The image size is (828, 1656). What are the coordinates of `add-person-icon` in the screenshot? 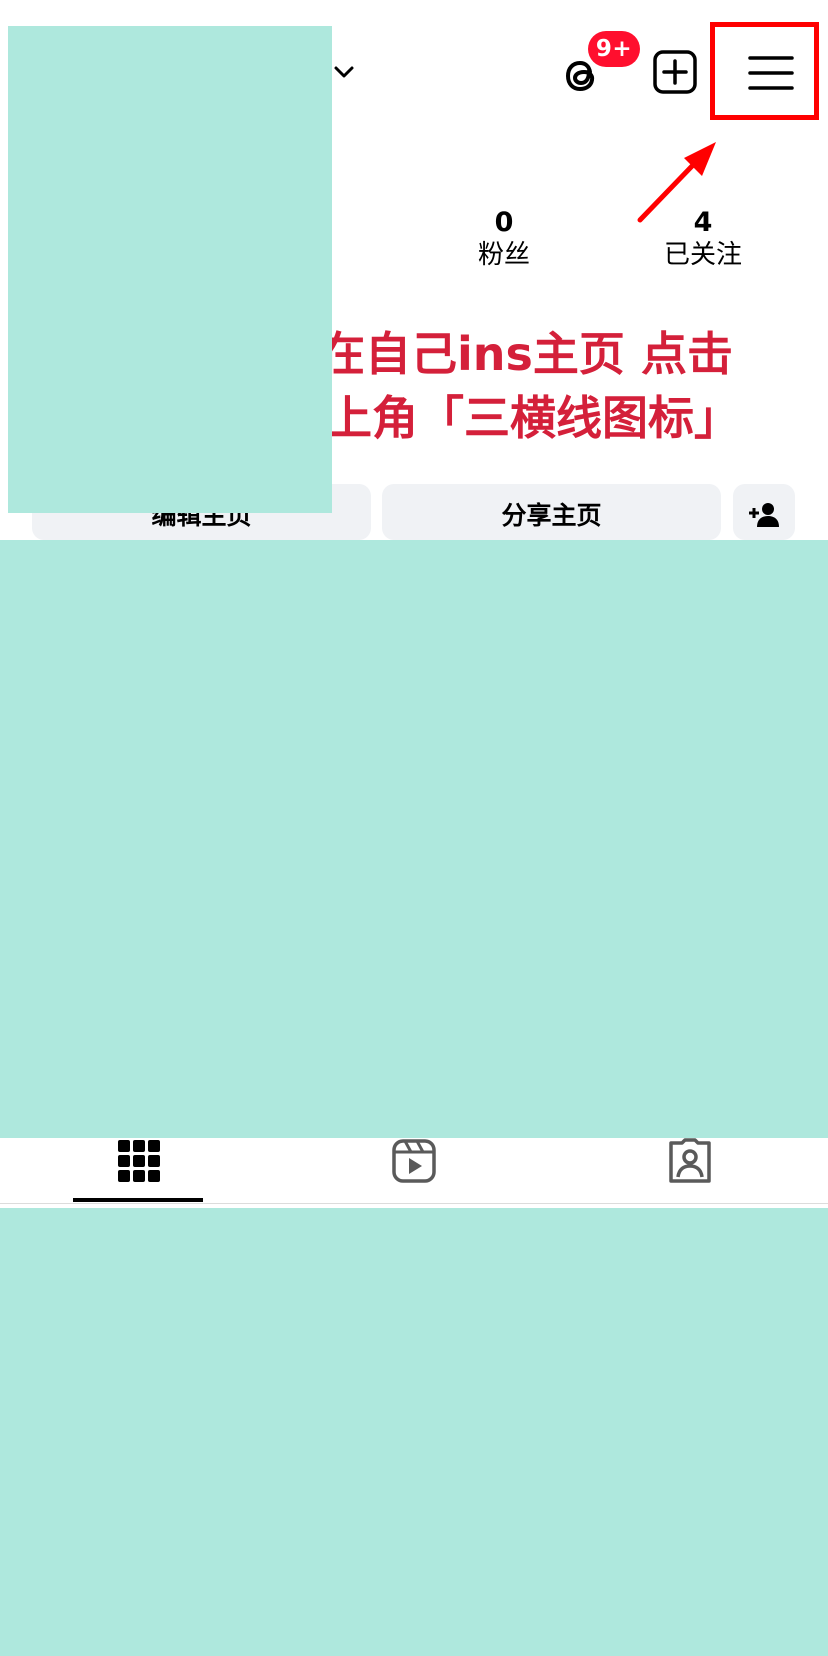 It's located at (764, 515).